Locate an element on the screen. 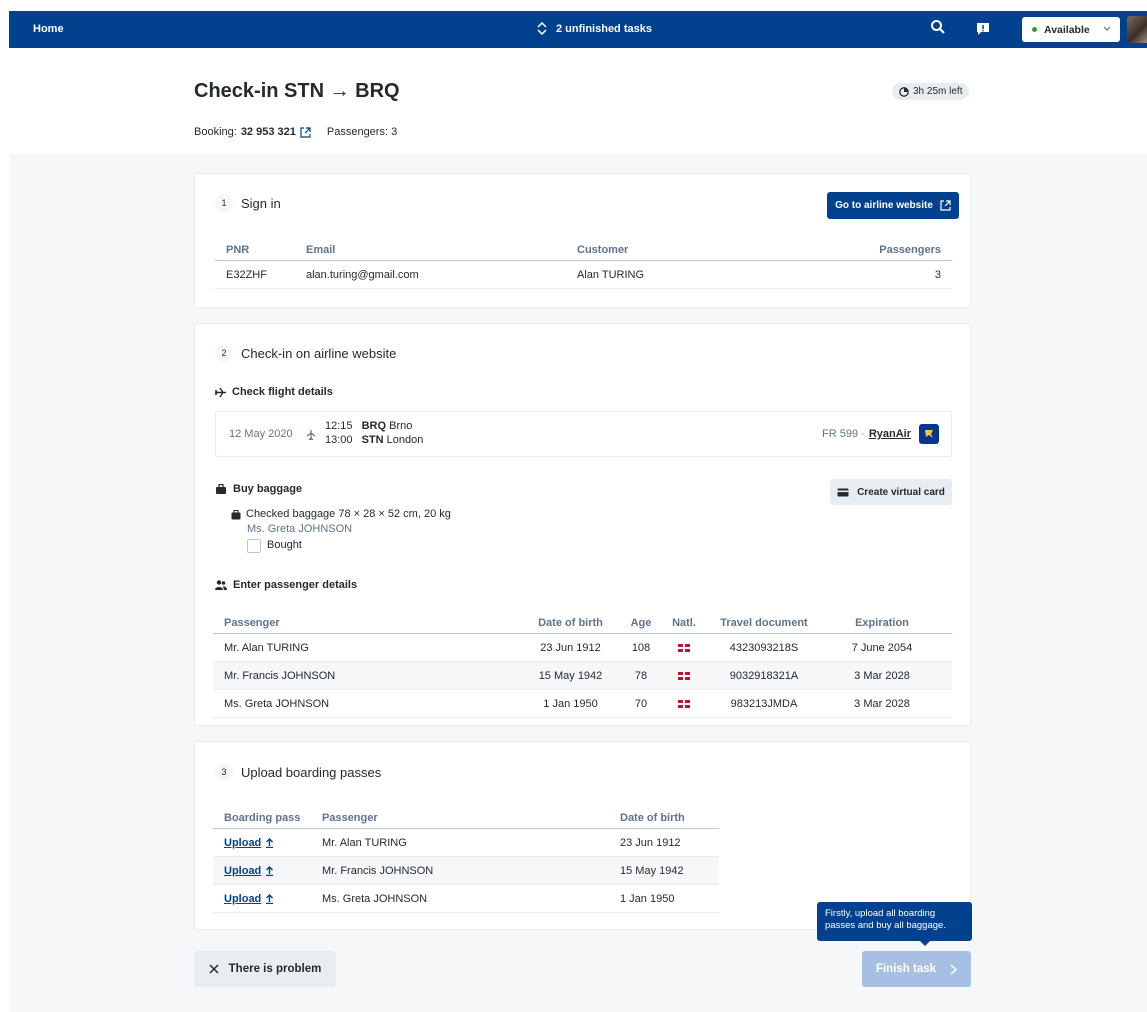 Image resolution: width=1147 pixels, height=1012 pixels. passengers-icon is located at coordinates (221, 585).